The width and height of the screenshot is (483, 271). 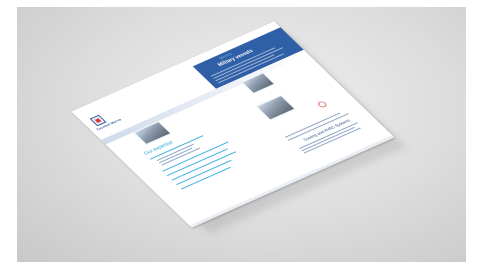 I want to click on red-circle-icon, so click(x=322, y=104).